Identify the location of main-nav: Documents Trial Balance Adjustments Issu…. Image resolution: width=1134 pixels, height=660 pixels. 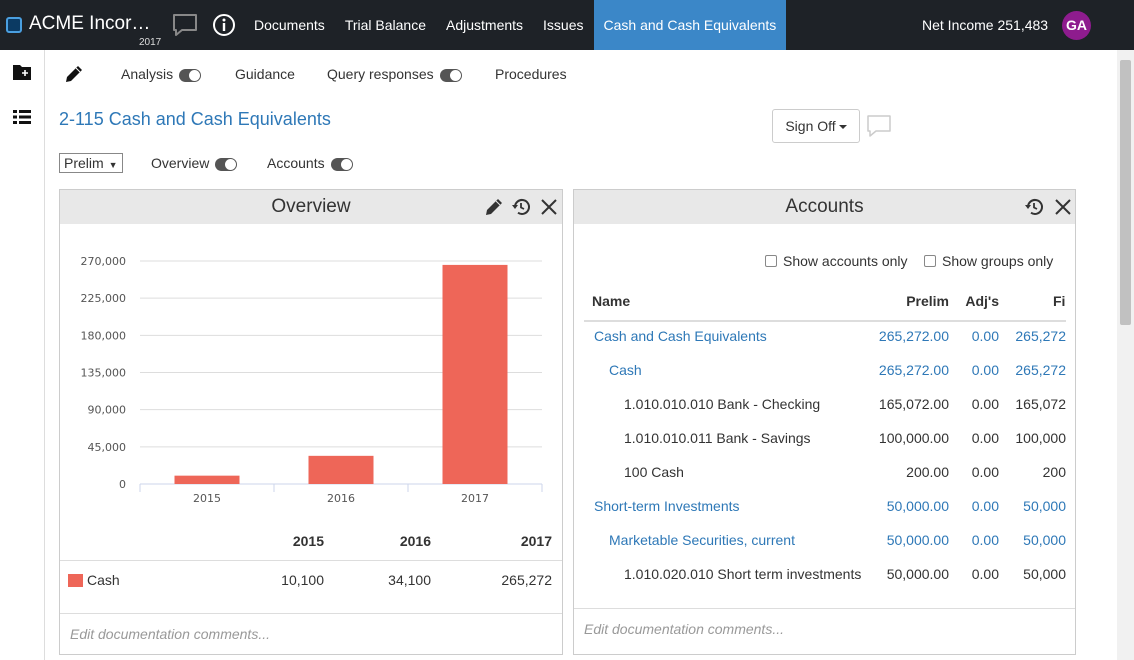
(515, 25).